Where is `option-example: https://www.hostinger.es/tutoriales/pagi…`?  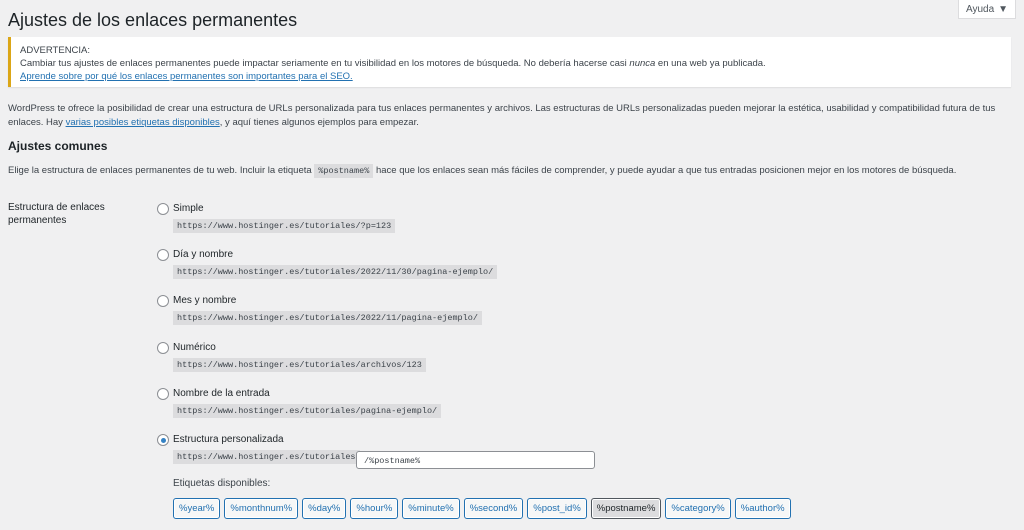
option-example: https://www.hostinger.es/tutoriales/pagi… is located at coordinates (307, 410).